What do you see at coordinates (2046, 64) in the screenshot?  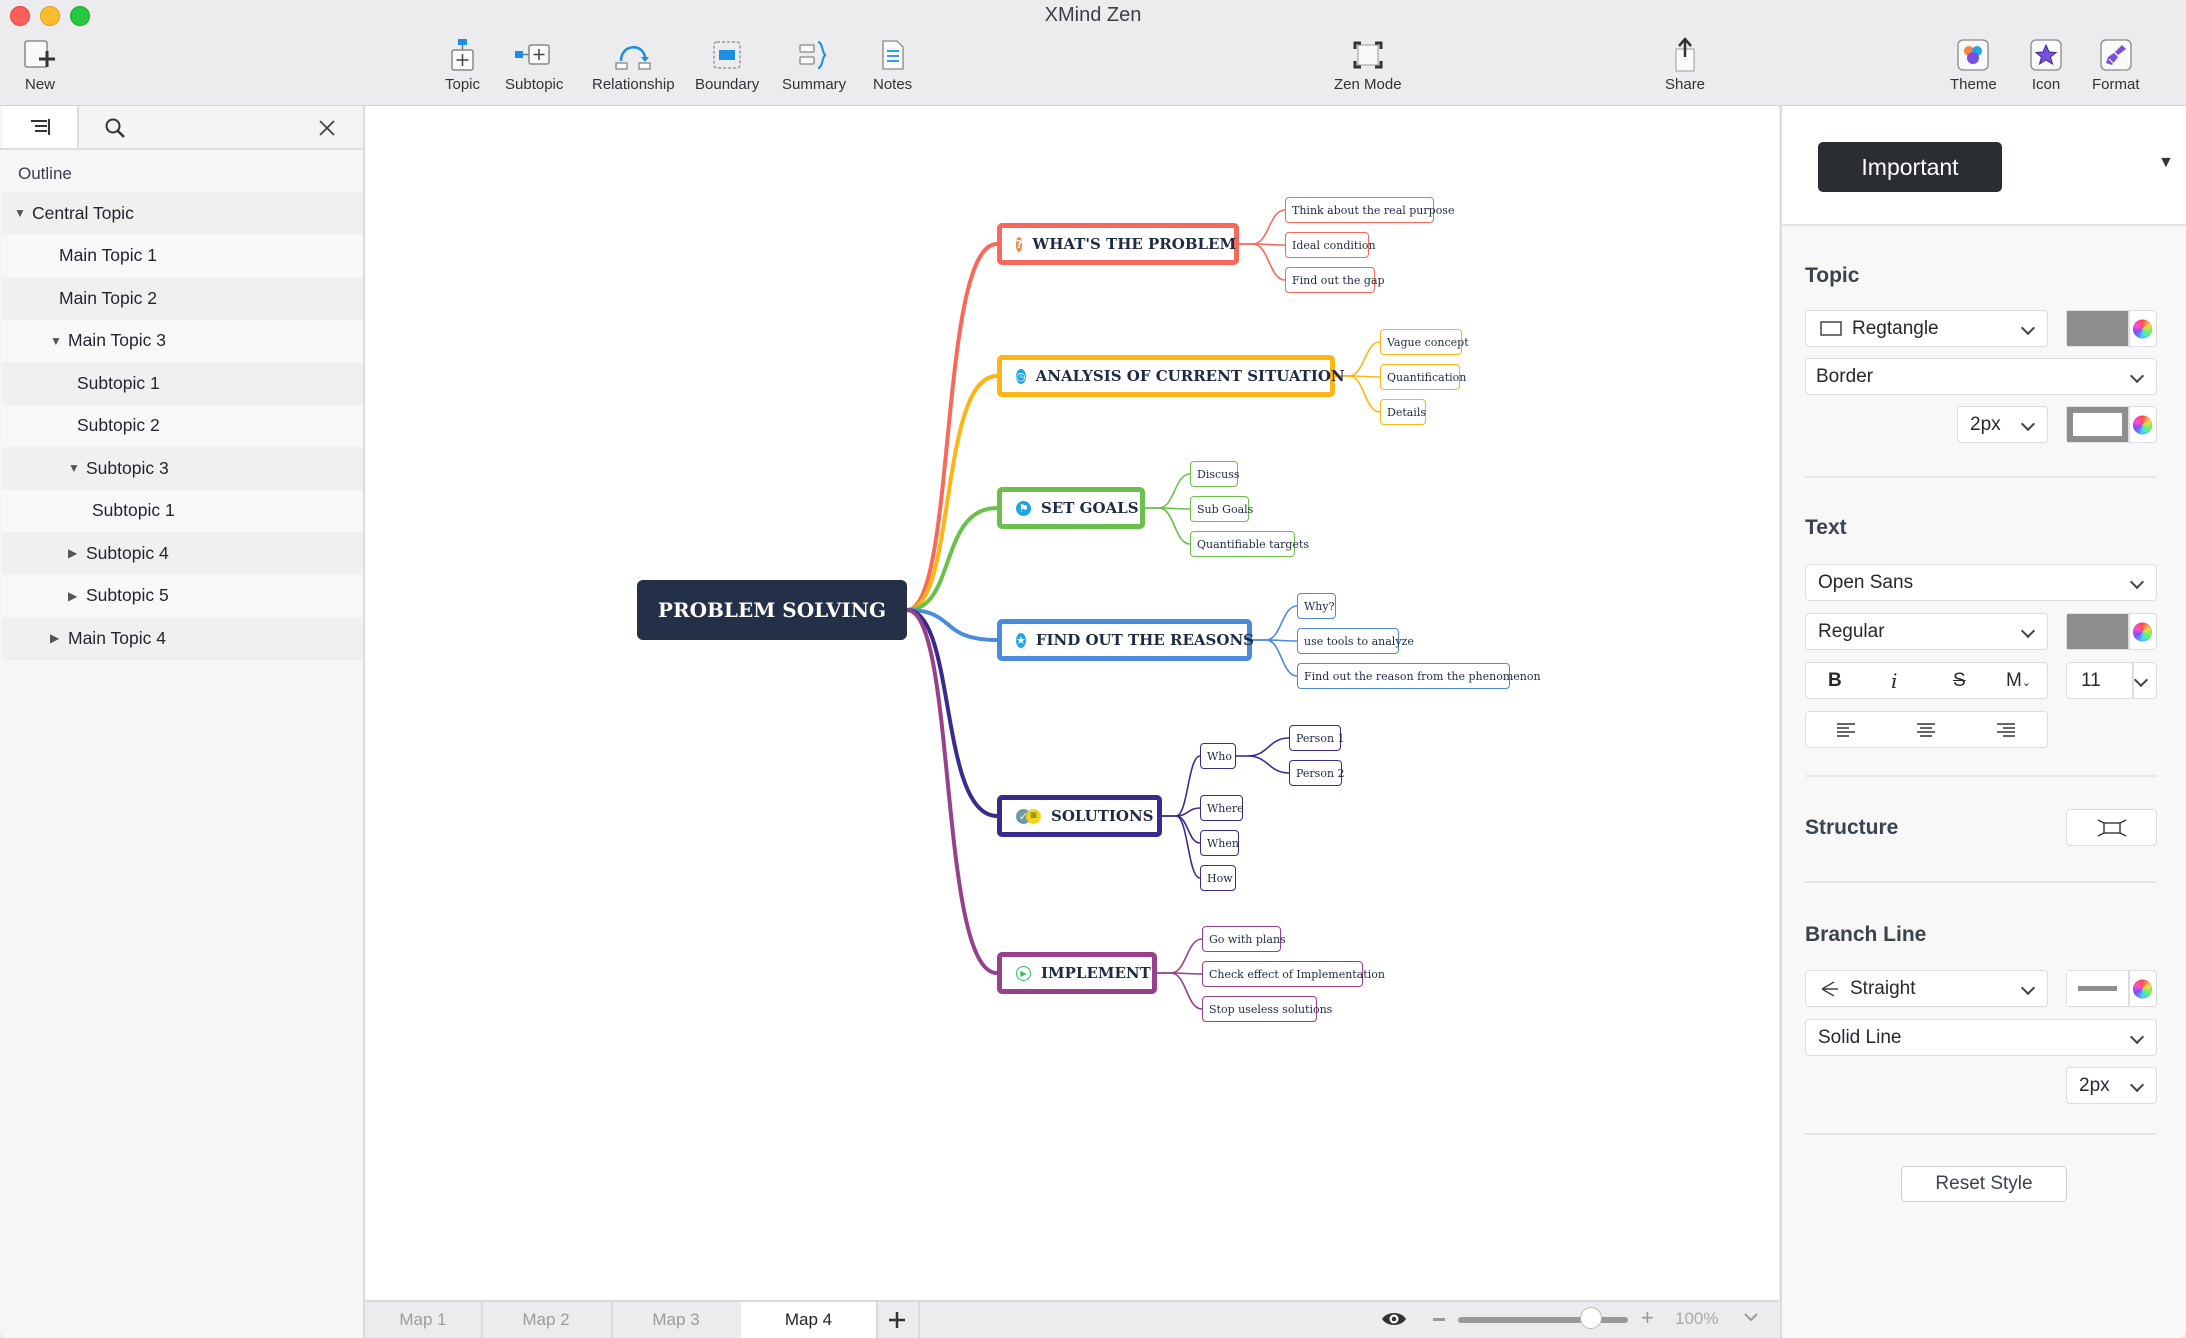 I see `icon-button: Icon` at bounding box center [2046, 64].